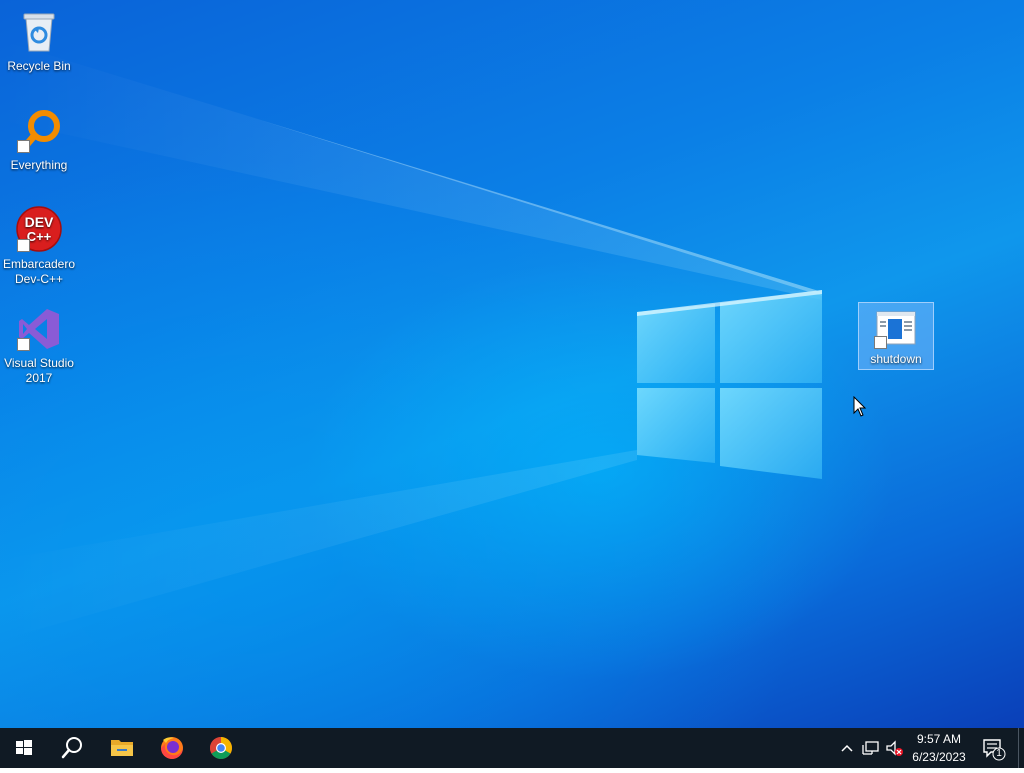 The width and height of the screenshot is (1024, 773). I want to click on notification-count-badge: 1, so click(999, 753).